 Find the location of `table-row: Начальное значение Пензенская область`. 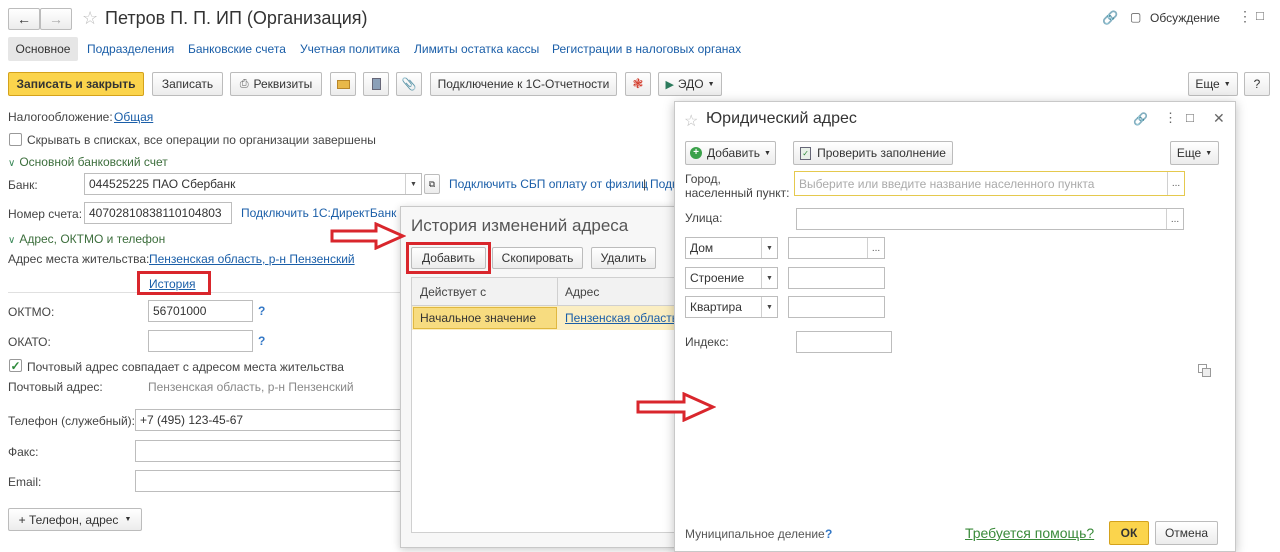

table-row: Начальное значение Пензенская область is located at coordinates (546, 318).